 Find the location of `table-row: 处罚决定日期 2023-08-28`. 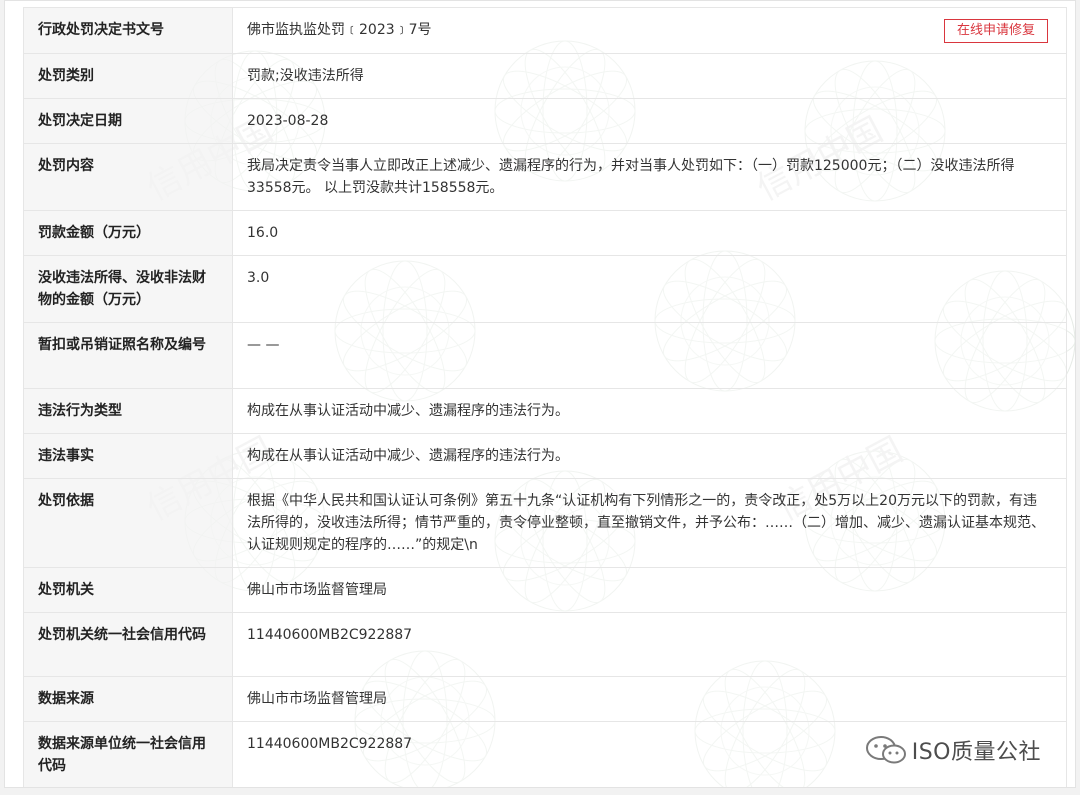

table-row: 处罚决定日期 2023-08-28 is located at coordinates (545, 121).